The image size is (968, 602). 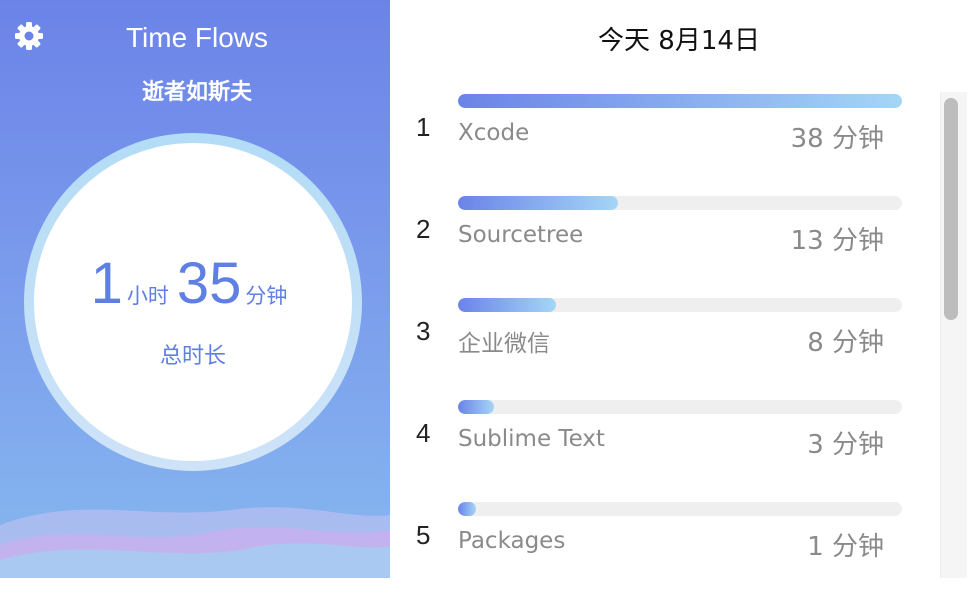 I want to click on app-name: Sourcetree, so click(x=521, y=235).